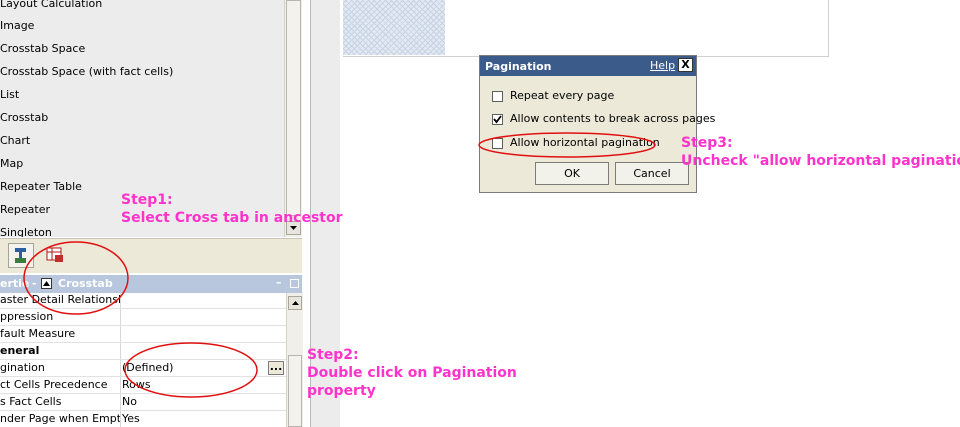 This screenshot has height=427, width=960. What do you see at coordinates (333, 355) in the screenshot?
I see `step2-title: Step2:` at bounding box center [333, 355].